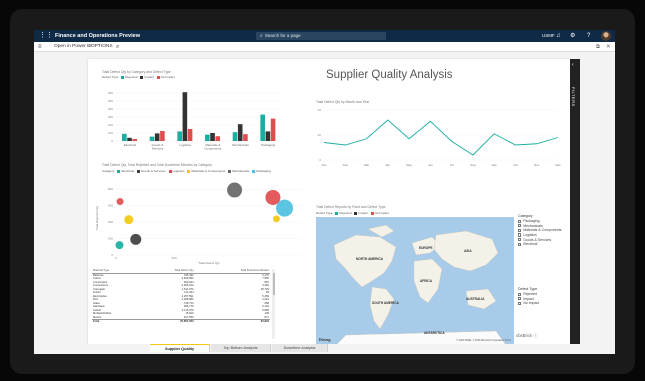 The image size is (645, 381). Describe the element at coordinates (548, 36) in the screenshot. I see `company-picker: USMF` at that location.